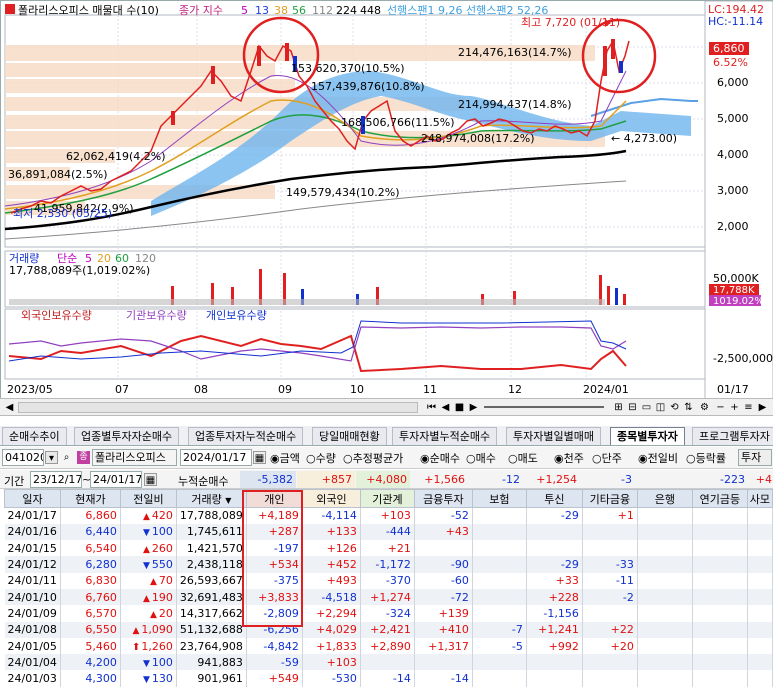 This screenshot has width=773, height=696. I want to click on zoom-reset-icon: ≡, so click(748, 407).